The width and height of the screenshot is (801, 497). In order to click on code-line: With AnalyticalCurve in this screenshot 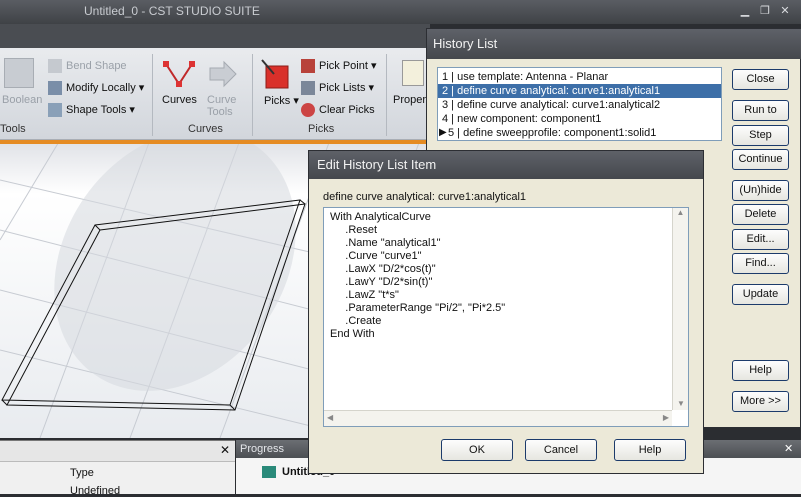, I will do `click(380, 217)`.